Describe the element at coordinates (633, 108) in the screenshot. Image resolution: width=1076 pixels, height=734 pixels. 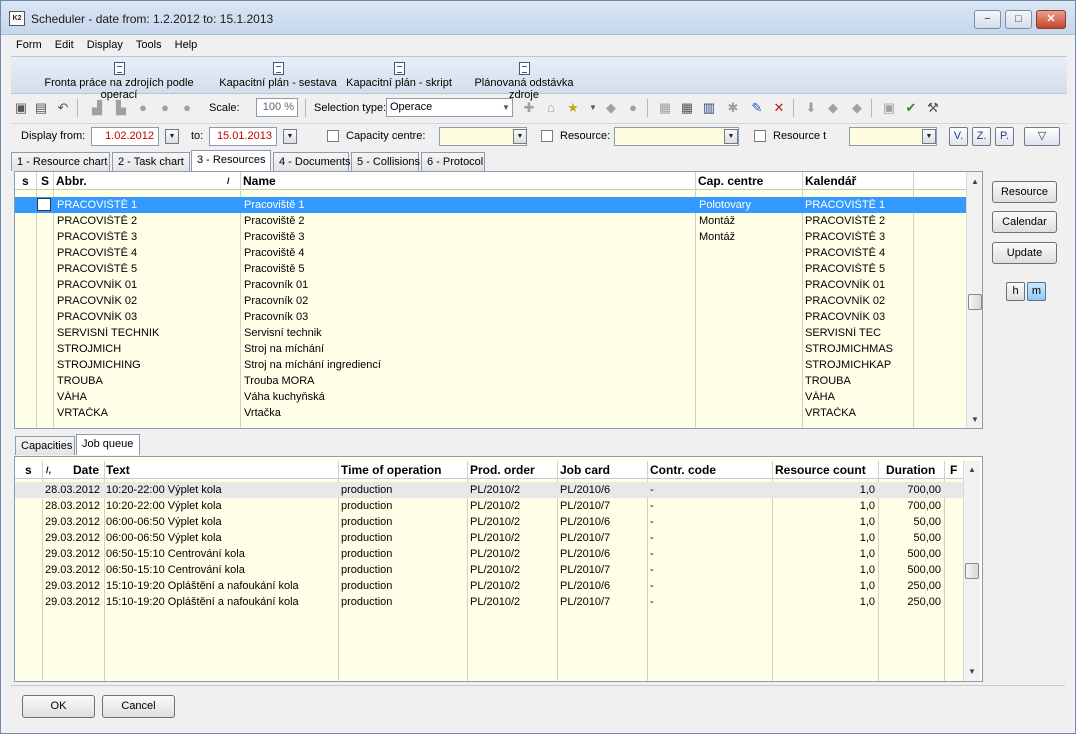
I see `circle-icon: ●` at that location.